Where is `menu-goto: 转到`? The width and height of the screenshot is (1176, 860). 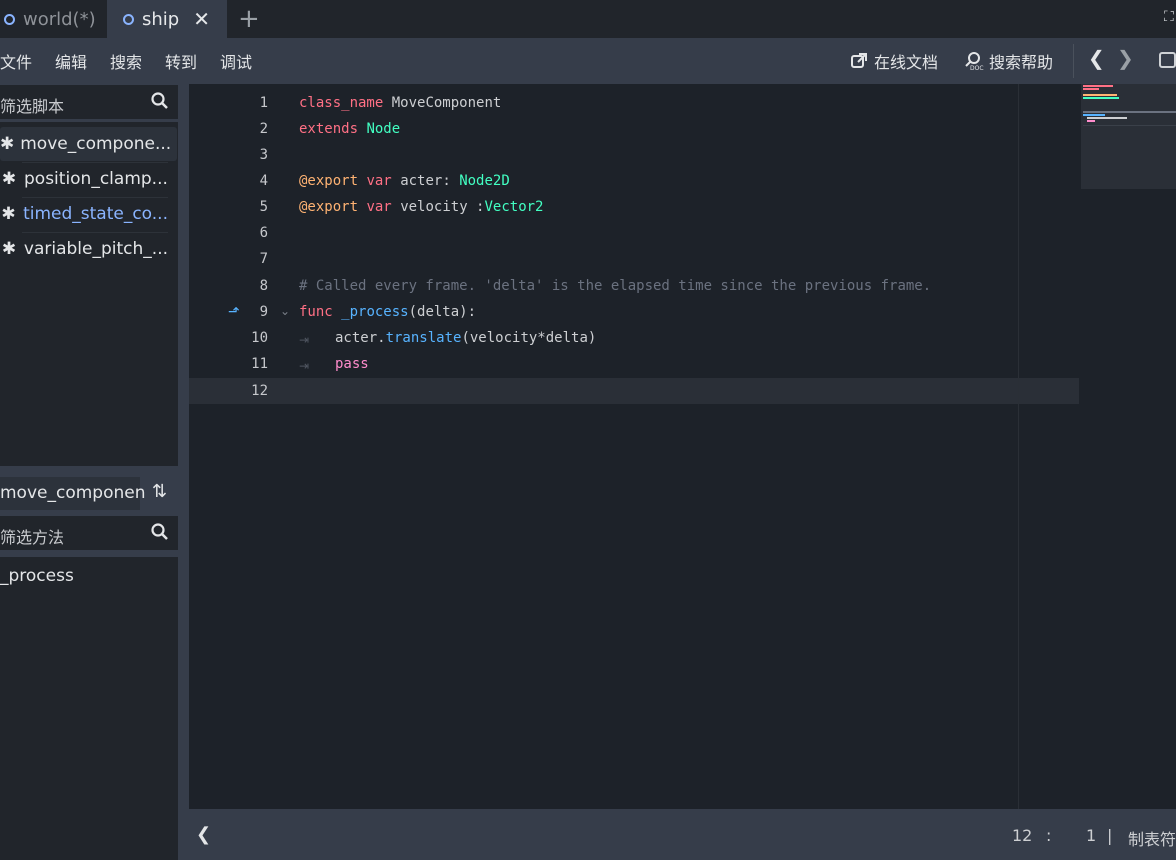
menu-goto: 转到 is located at coordinates (181, 61).